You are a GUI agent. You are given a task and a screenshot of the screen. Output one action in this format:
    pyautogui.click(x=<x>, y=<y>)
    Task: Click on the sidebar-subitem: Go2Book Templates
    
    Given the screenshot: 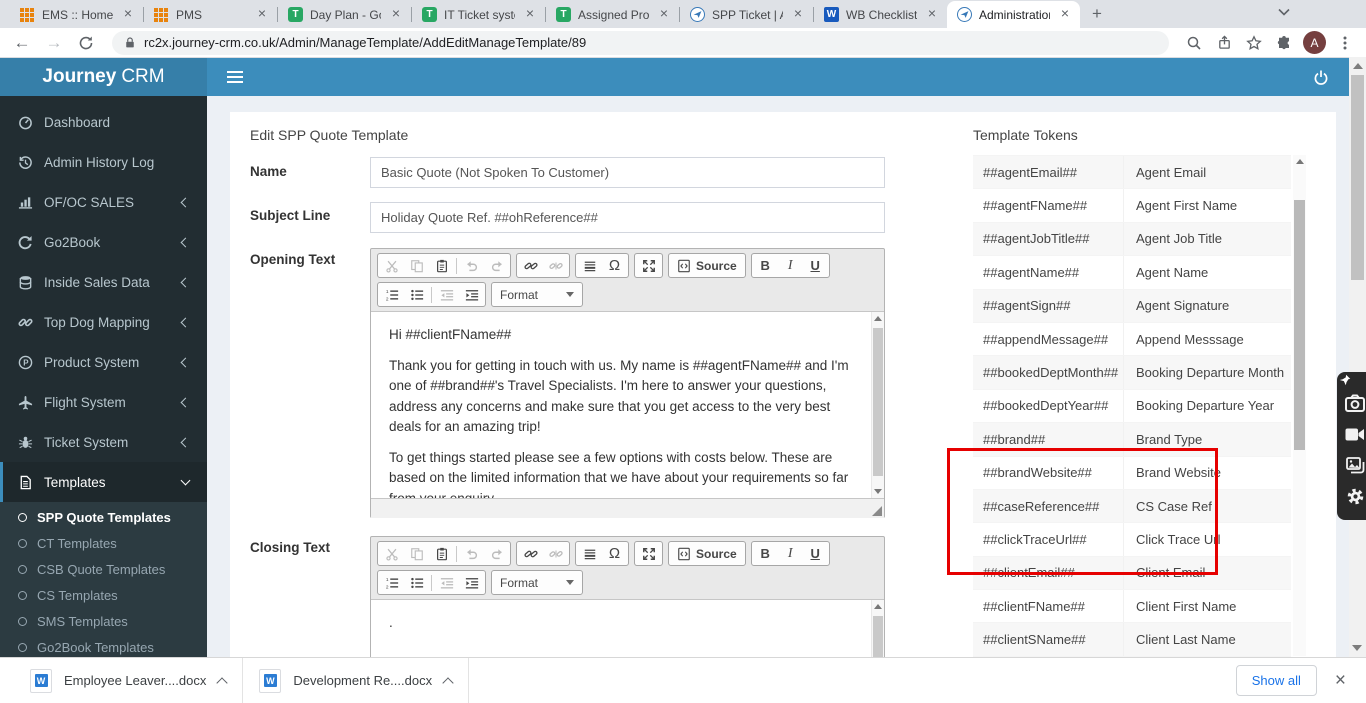 What is the action you would take?
    pyautogui.click(x=103, y=645)
    